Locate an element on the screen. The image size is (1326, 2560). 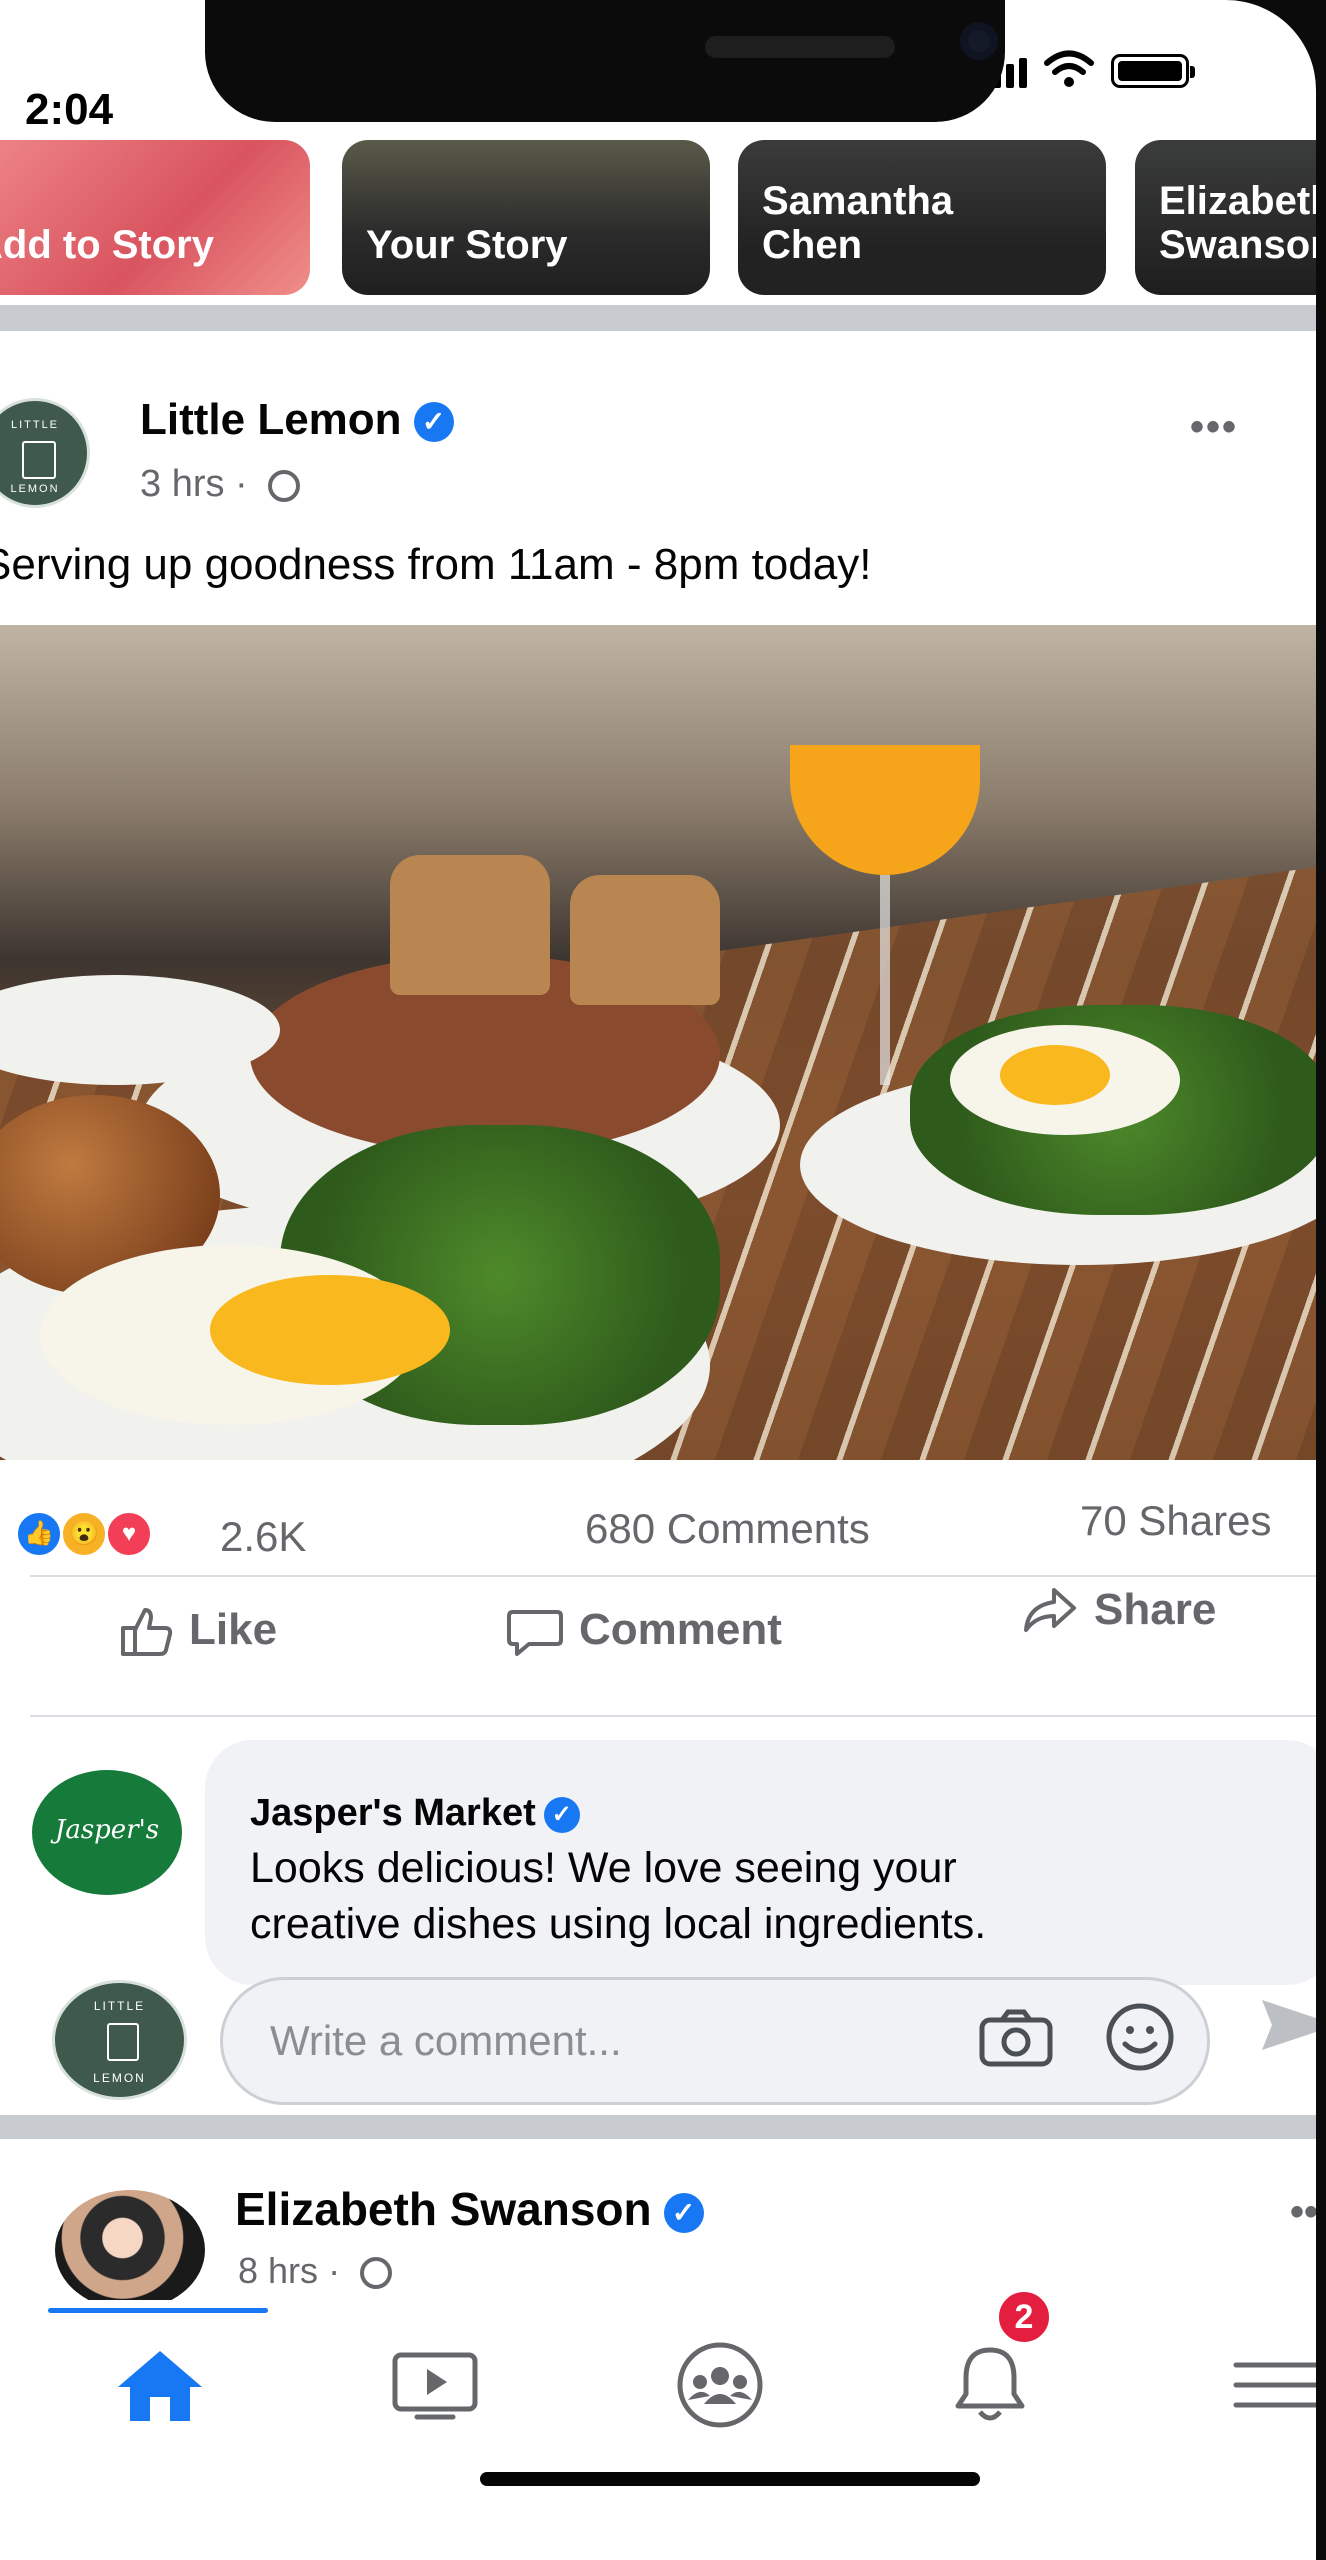
tab-watch is located at coordinates (435, 2385).